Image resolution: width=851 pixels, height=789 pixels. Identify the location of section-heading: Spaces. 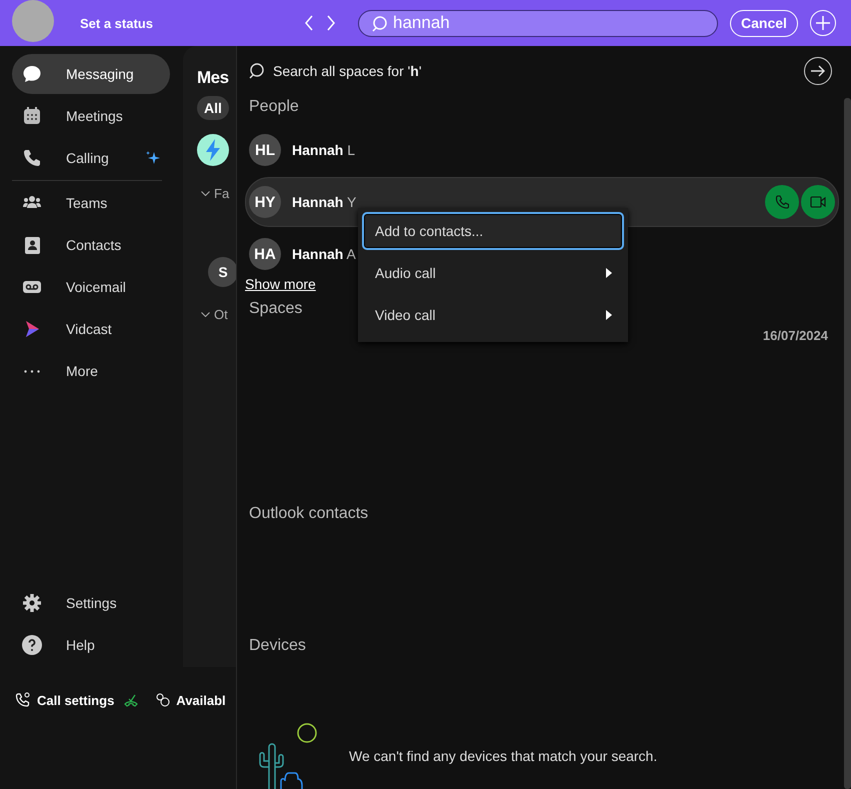
(275, 309).